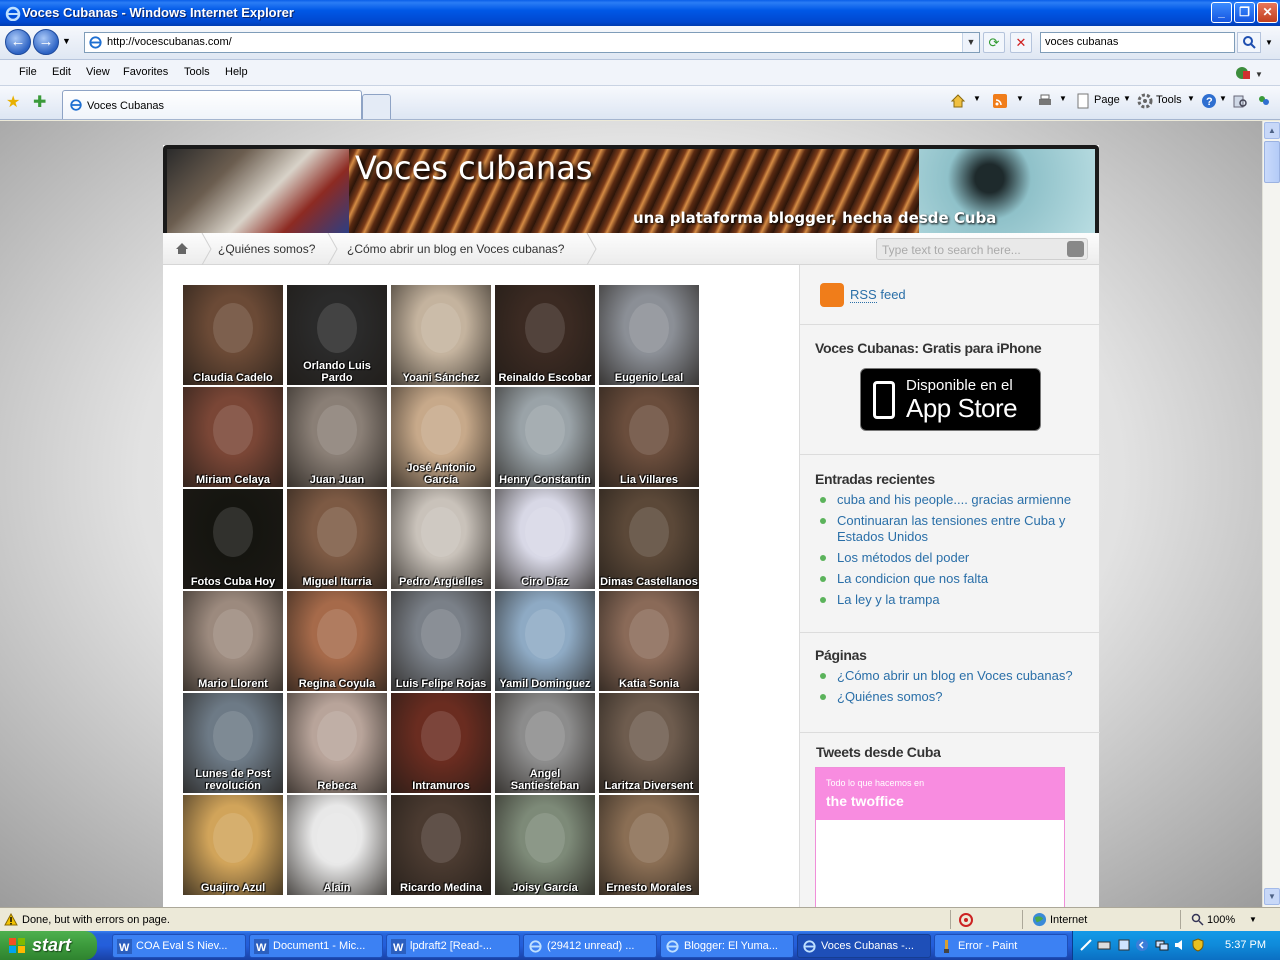 This screenshot has width=1280, height=960. I want to click on print-icon, so click(1045, 101).